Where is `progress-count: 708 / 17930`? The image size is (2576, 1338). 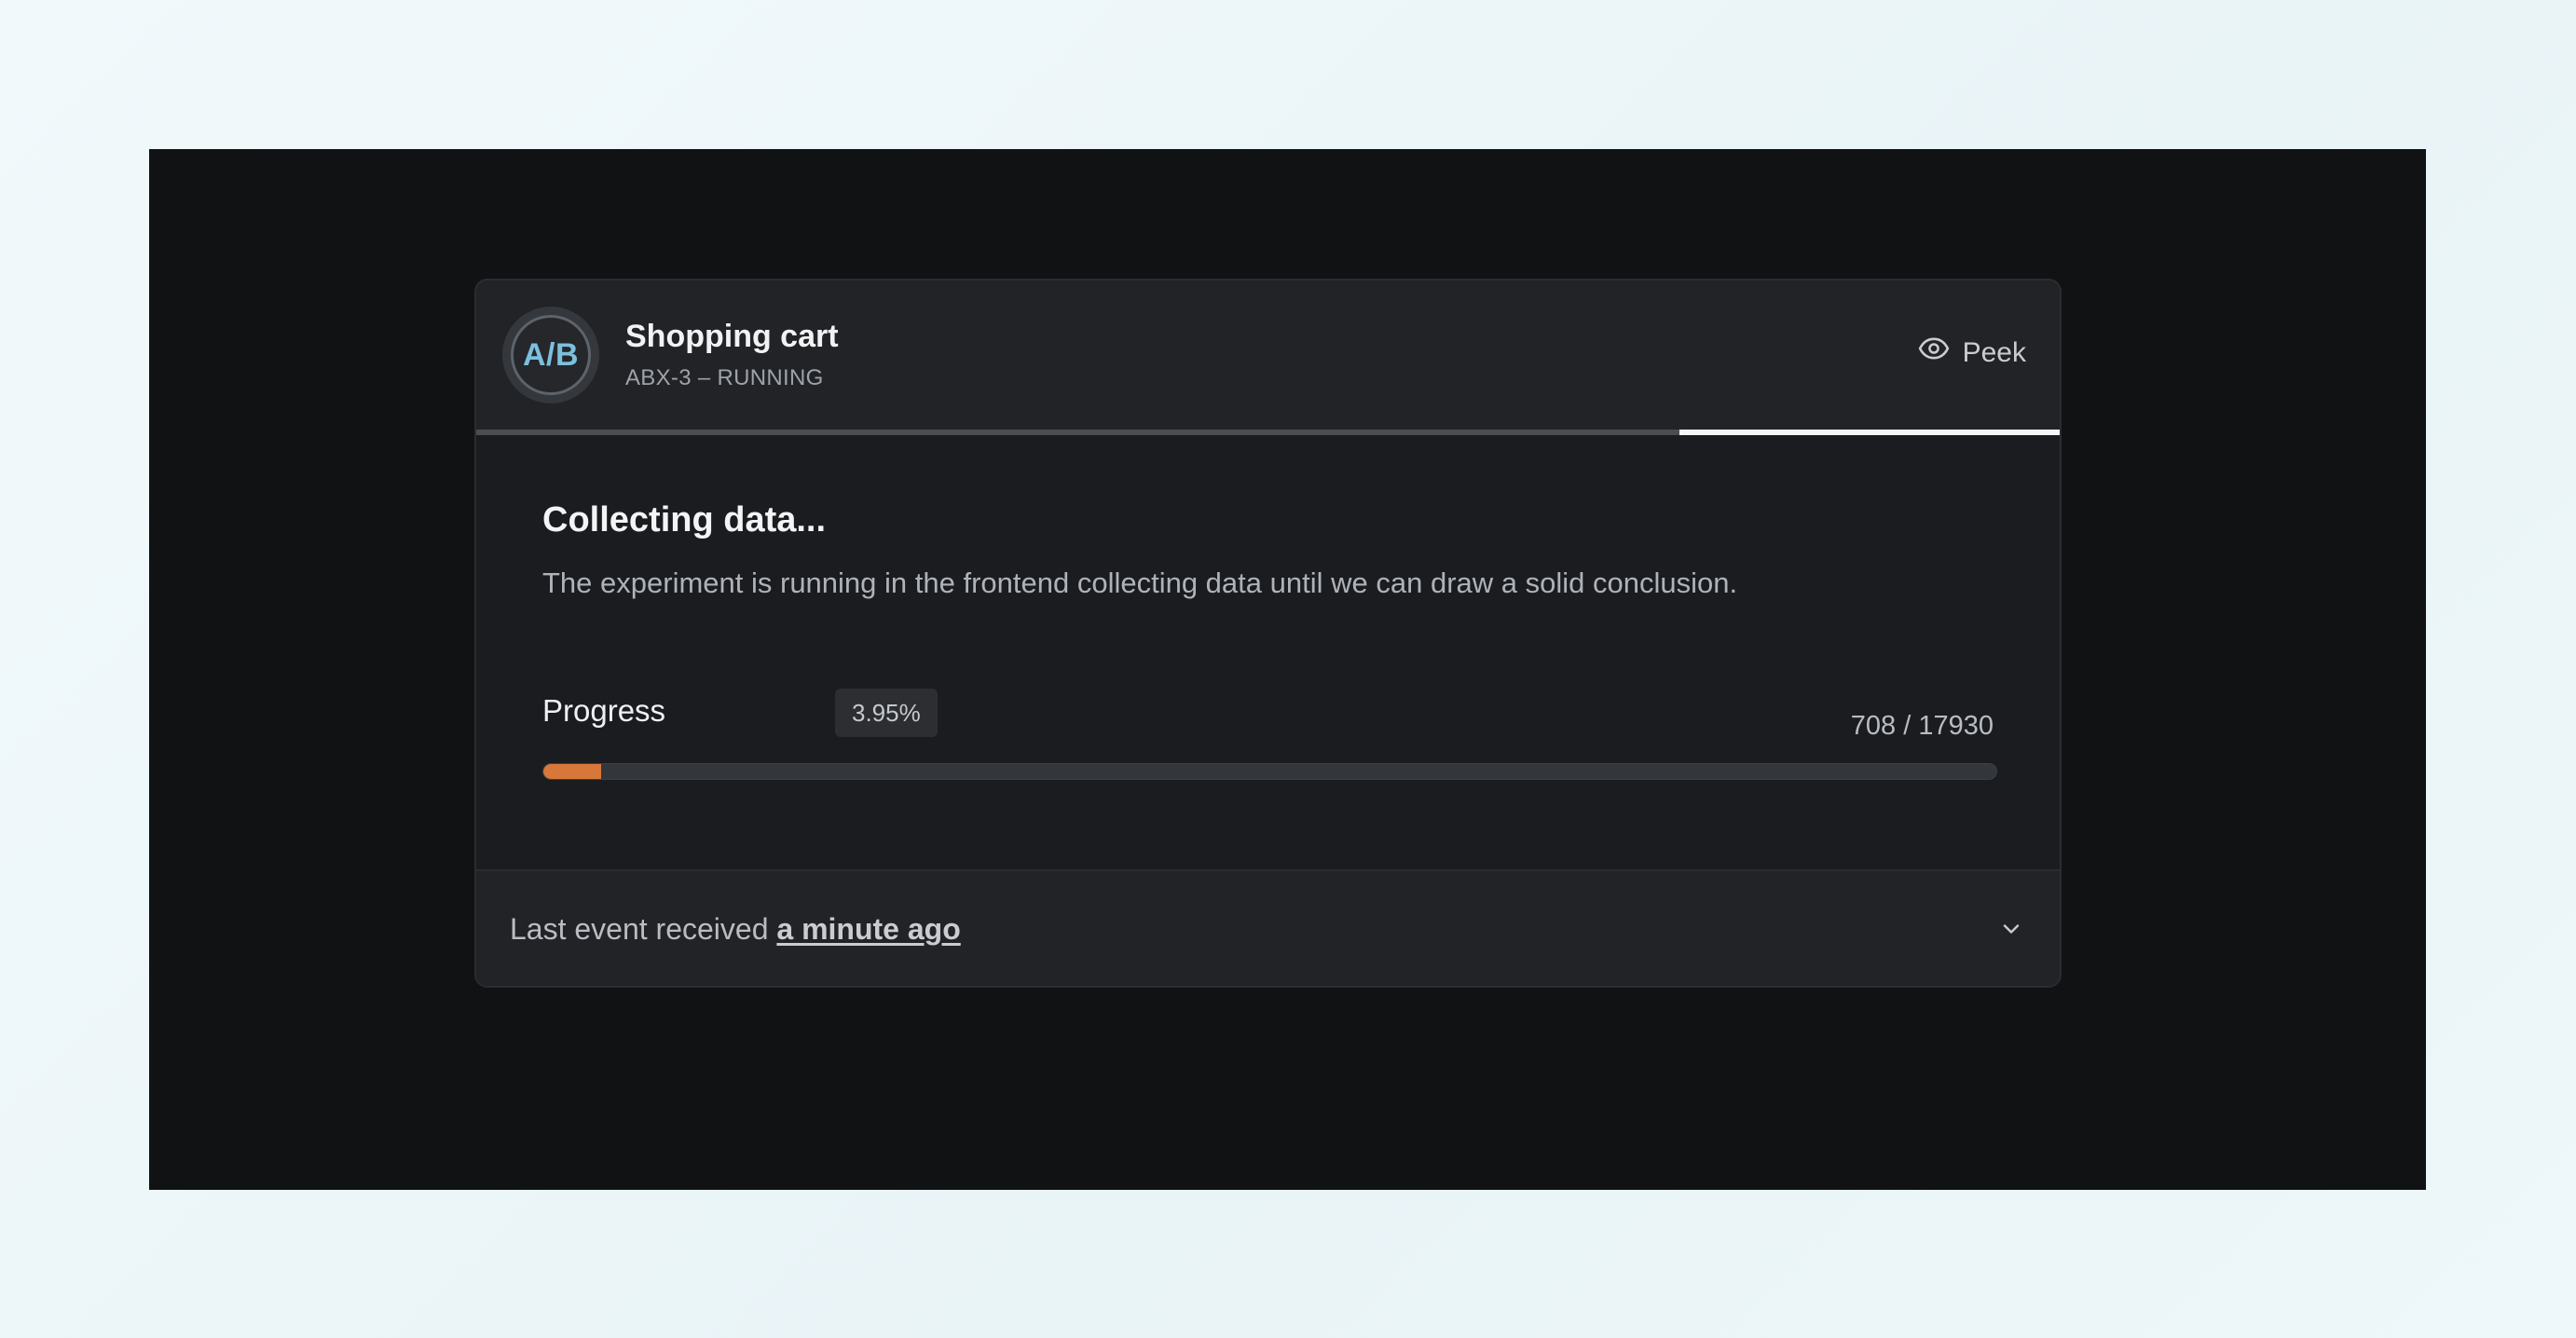 progress-count: 708 / 17930 is located at coordinates (1922, 726).